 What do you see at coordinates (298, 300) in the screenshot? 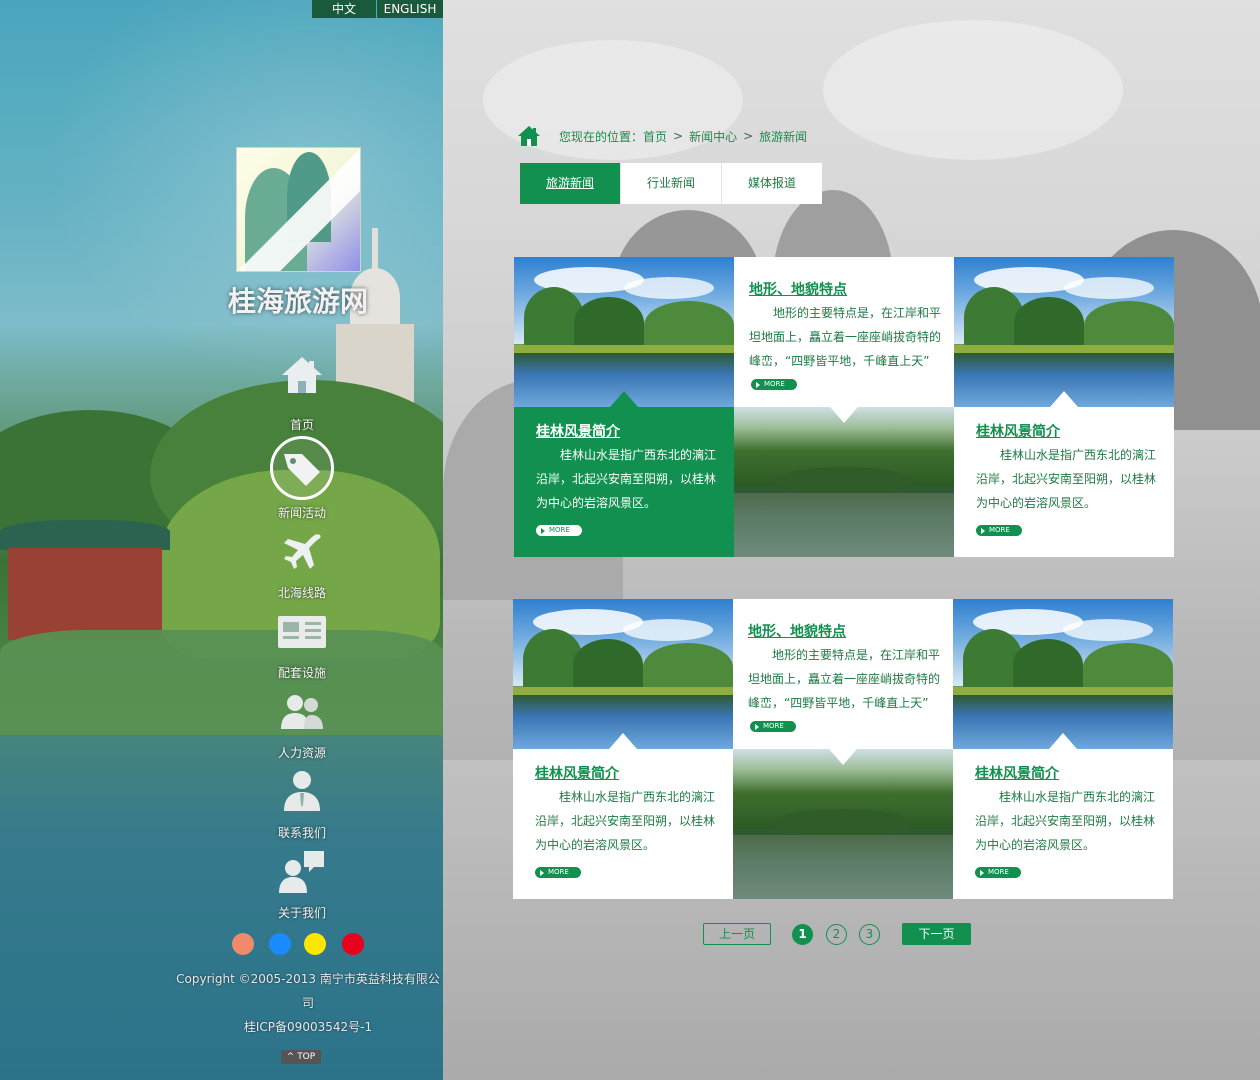
I see `site-title: 桂海旅游网` at bounding box center [298, 300].